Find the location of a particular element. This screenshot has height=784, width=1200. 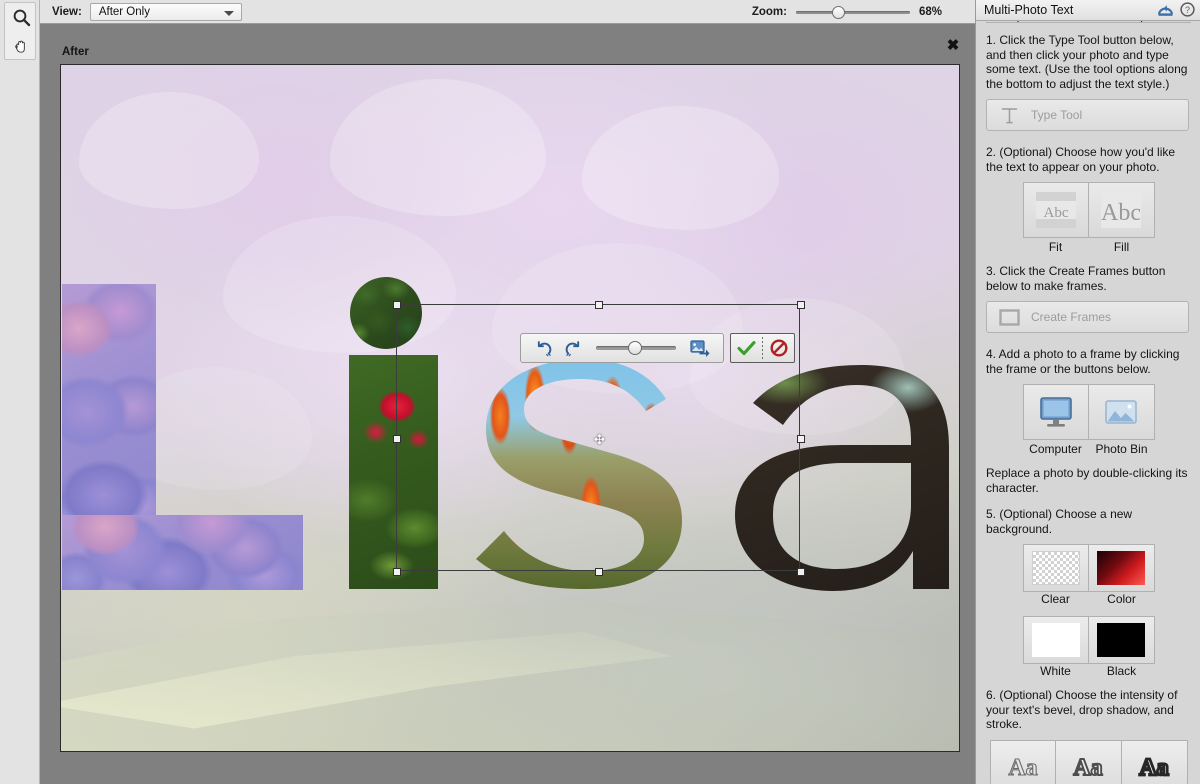

photo-bin-label: Photo Bin is located at coordinates (1121, 449).